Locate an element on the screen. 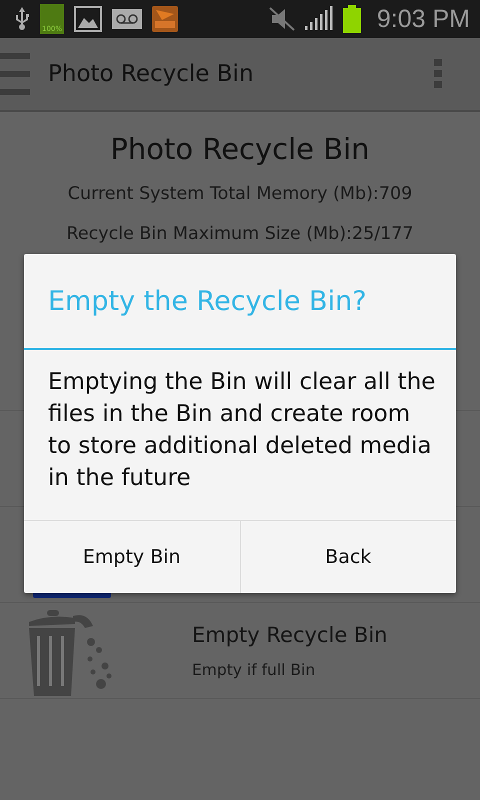  dialog-button: Back is located at coordinates (348, 557).